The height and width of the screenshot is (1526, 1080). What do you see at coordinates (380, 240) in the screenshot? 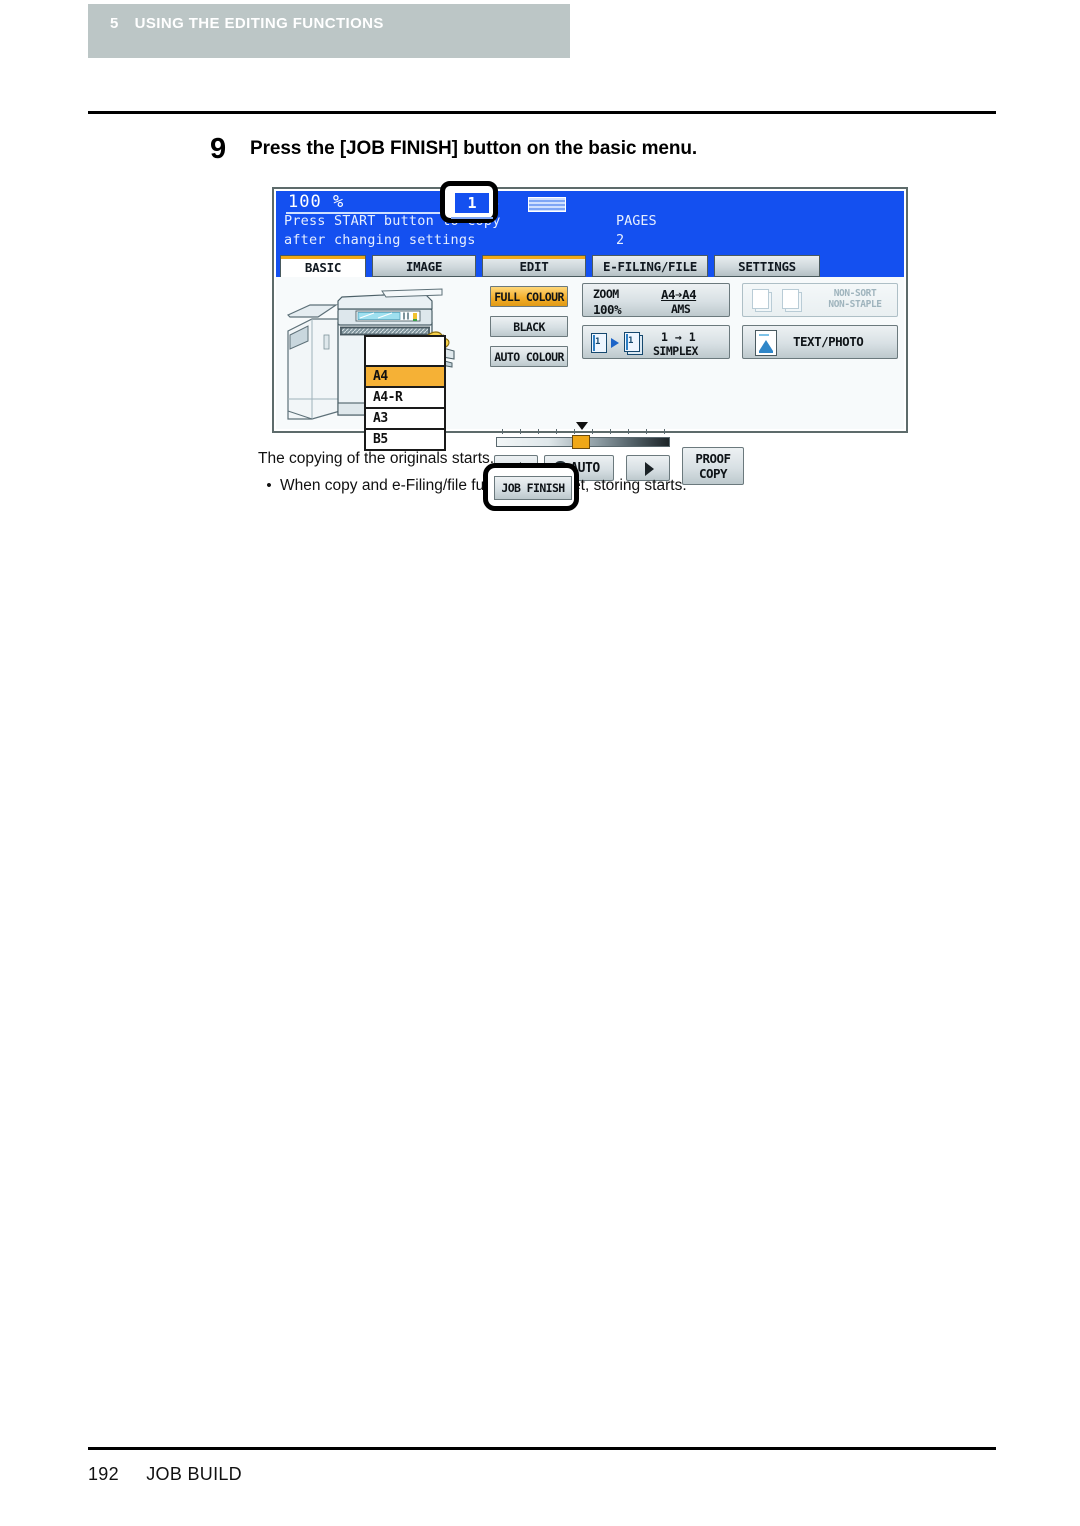
I see `lcd-message-line2: after changing settings` at bounding box center [380, 240].